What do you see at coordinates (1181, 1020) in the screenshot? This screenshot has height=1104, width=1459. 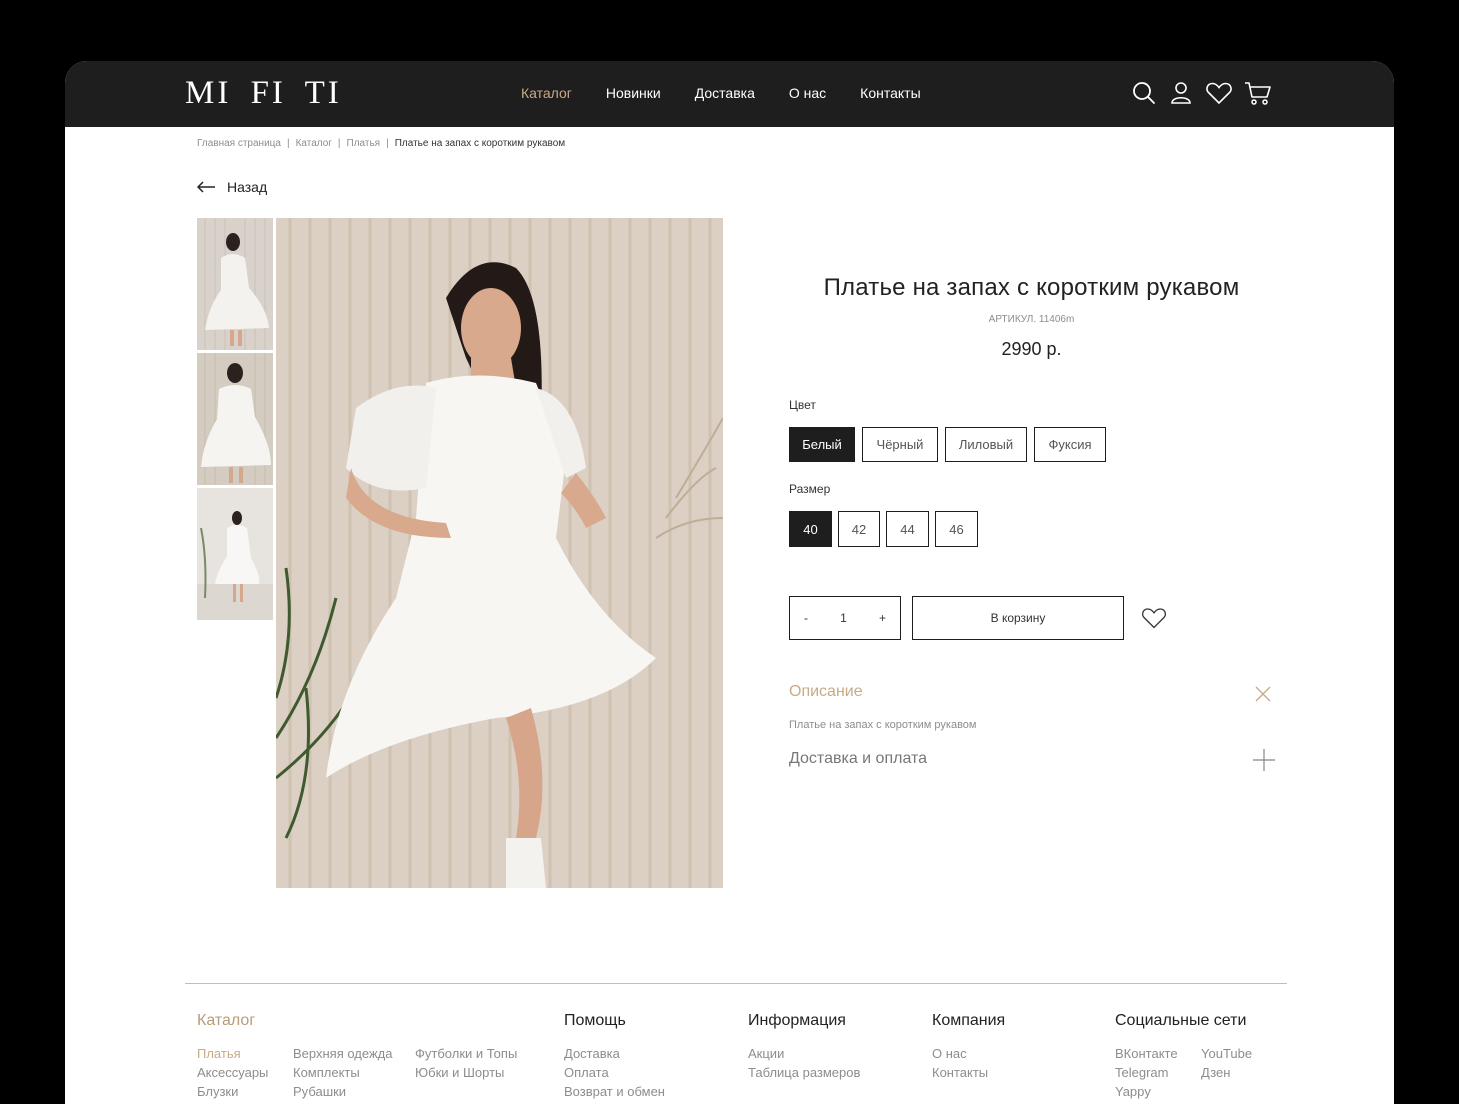 I see `footer-social-title: Социальные сети` at bounding box center [1181, 1020].